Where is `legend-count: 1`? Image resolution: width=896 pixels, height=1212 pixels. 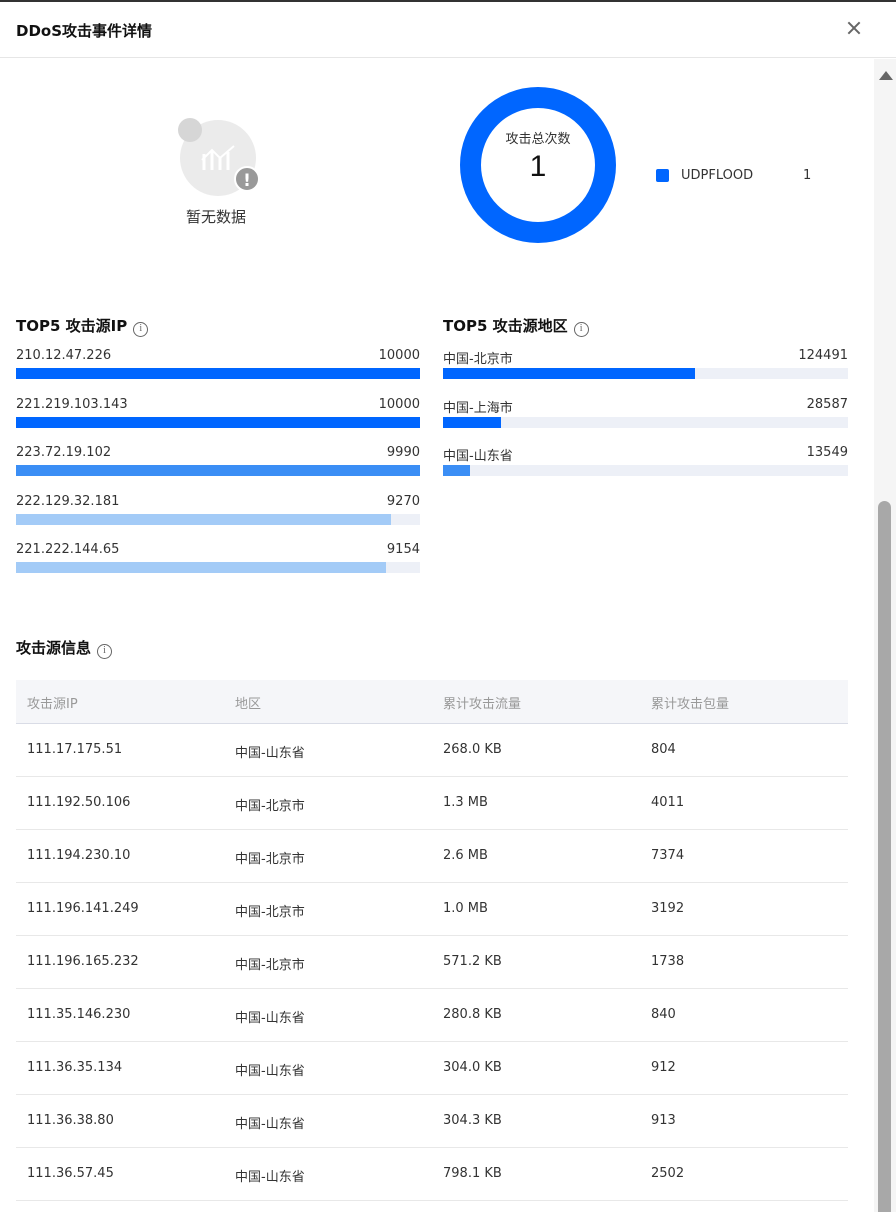
legend-count: 1 is located at coordinates (807, 175).